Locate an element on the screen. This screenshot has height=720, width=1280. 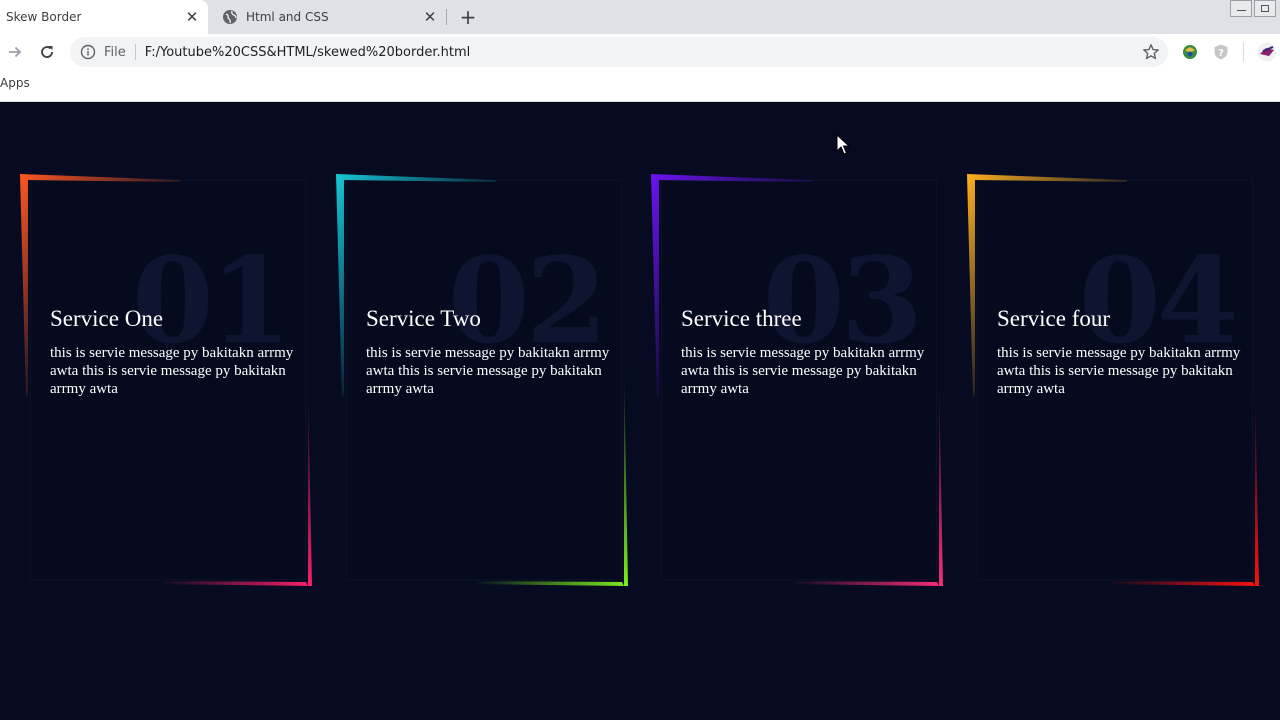
reload-button is located at coordinates (47, 52).